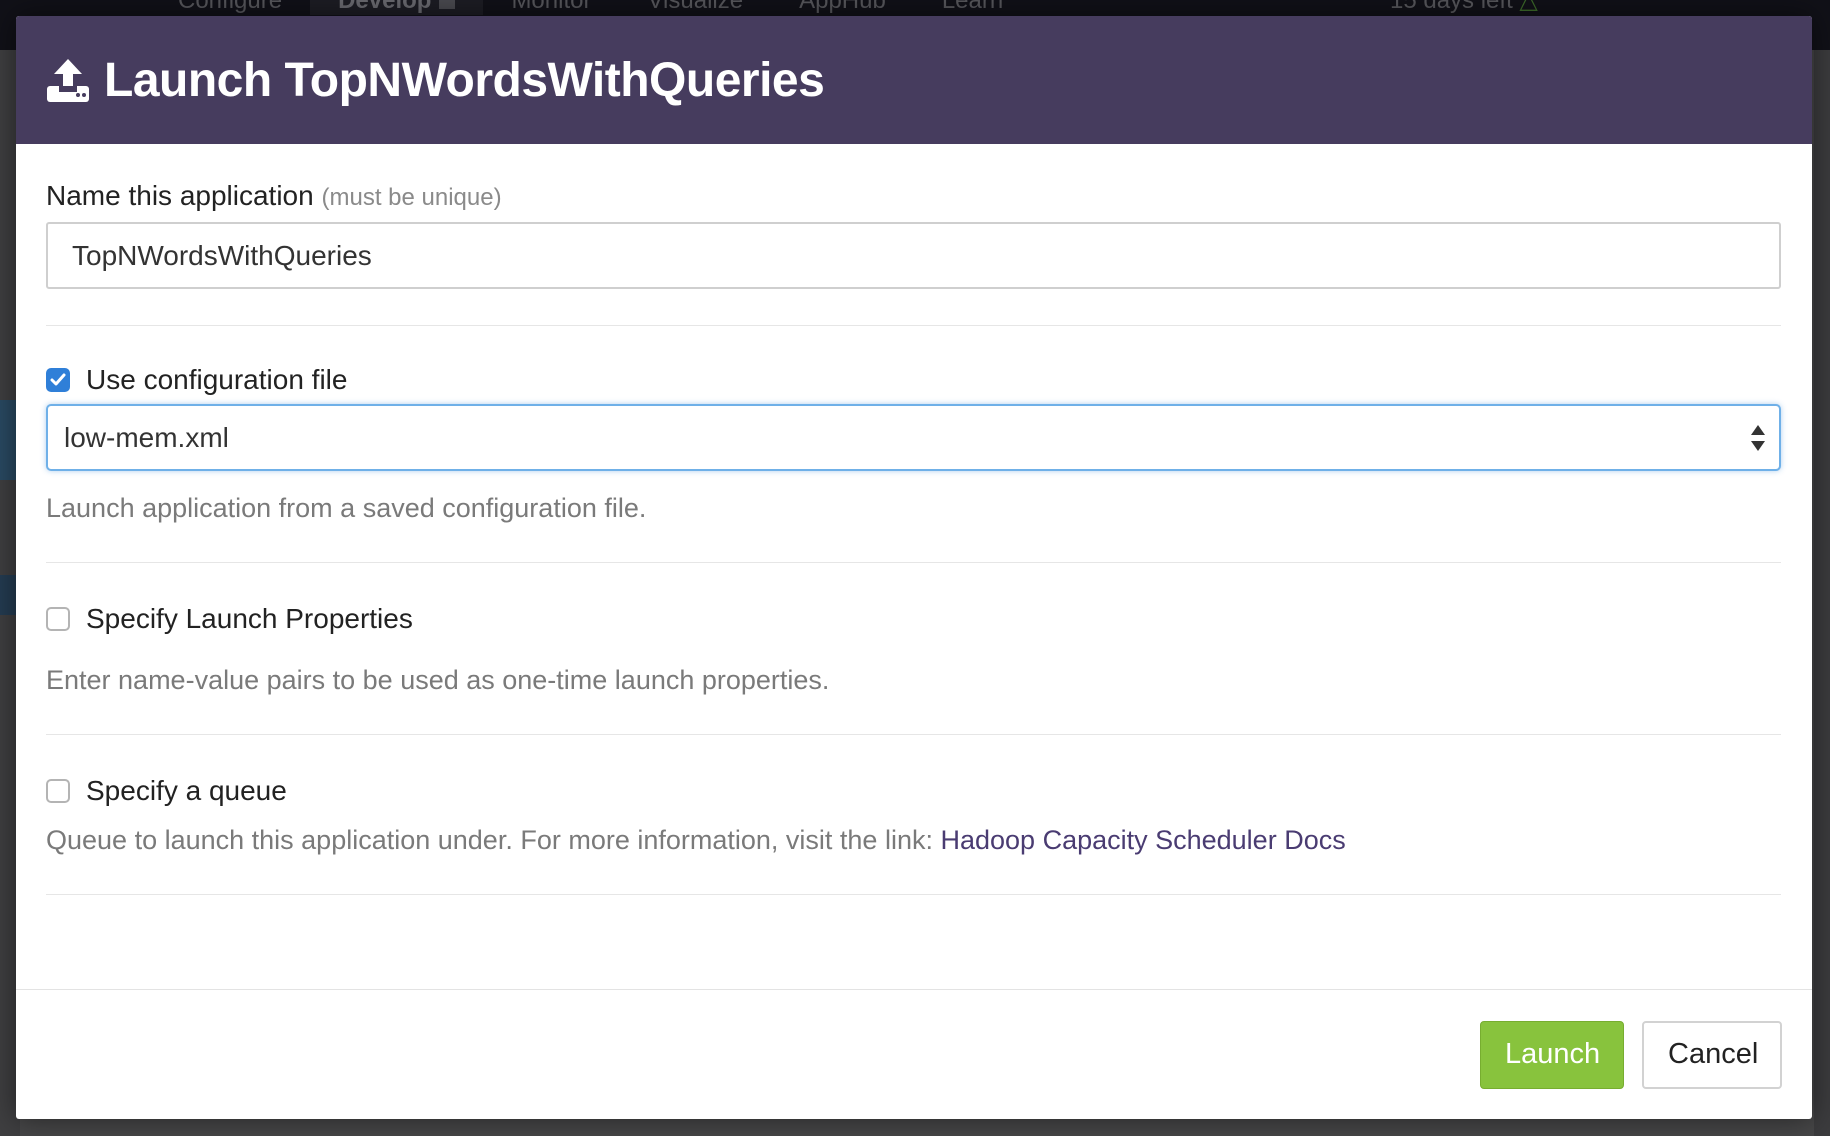  Describe the element at coordinates (914, 1054) in the screenshot. I see `modal-footer: Launch Cancel` at that location.